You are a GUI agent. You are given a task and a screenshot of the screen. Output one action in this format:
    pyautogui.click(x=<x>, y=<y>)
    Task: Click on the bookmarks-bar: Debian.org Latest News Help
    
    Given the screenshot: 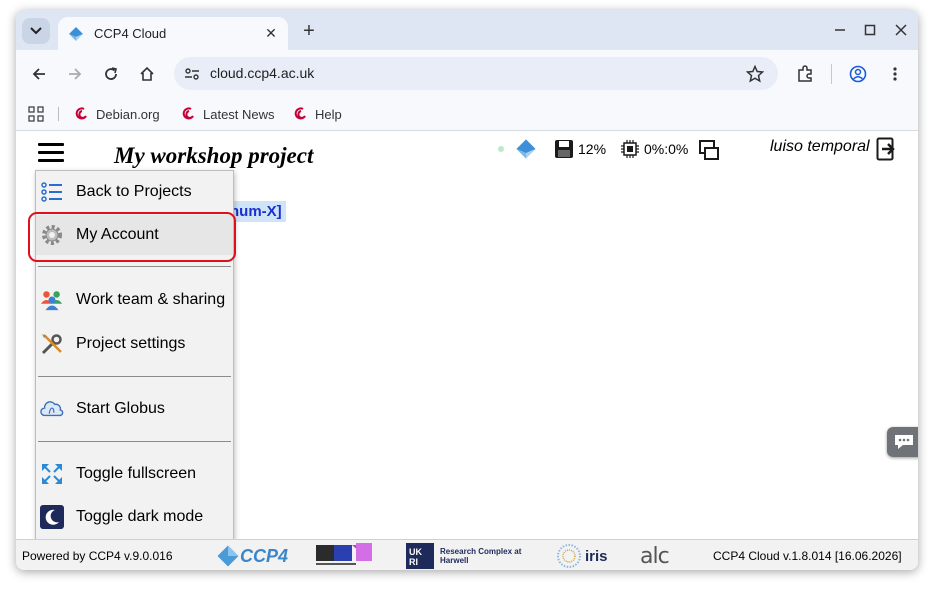 What is the action you would take?
    pyautogui.click(x=467, y=114)
    